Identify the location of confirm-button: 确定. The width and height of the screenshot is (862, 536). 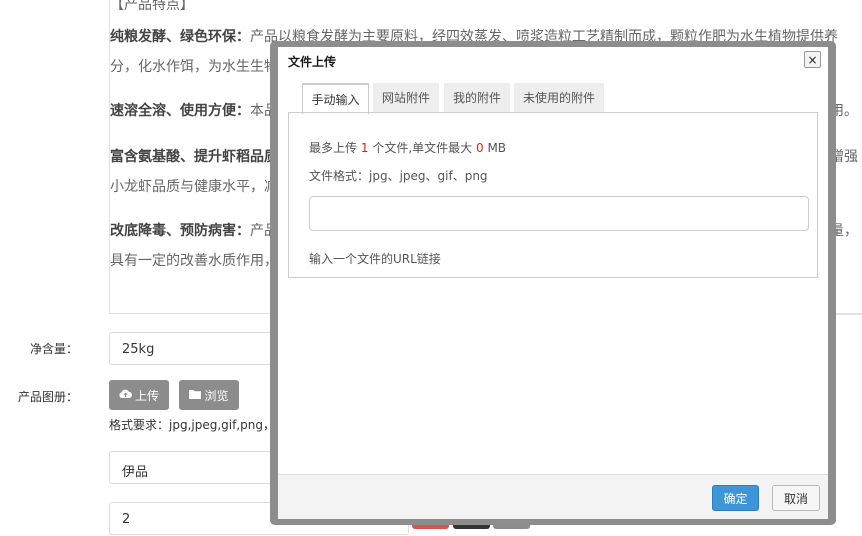
(735, 498).